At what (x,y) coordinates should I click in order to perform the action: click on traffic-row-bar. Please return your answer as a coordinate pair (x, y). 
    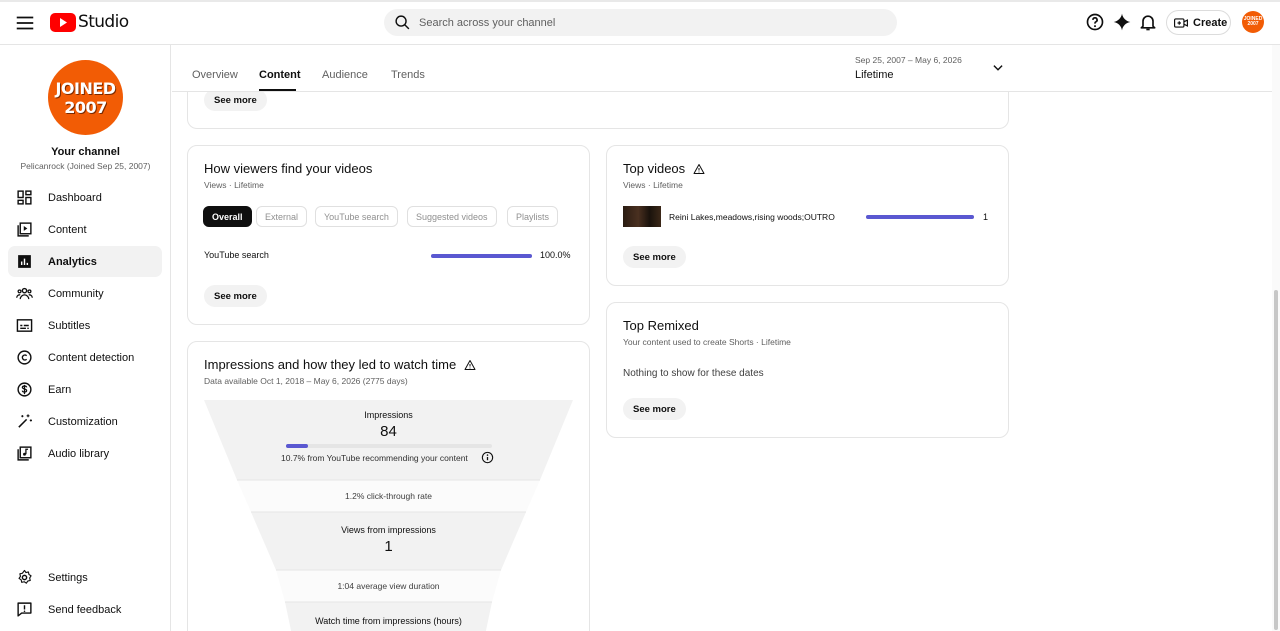
    Looking at the image, I should click on (481, 256).